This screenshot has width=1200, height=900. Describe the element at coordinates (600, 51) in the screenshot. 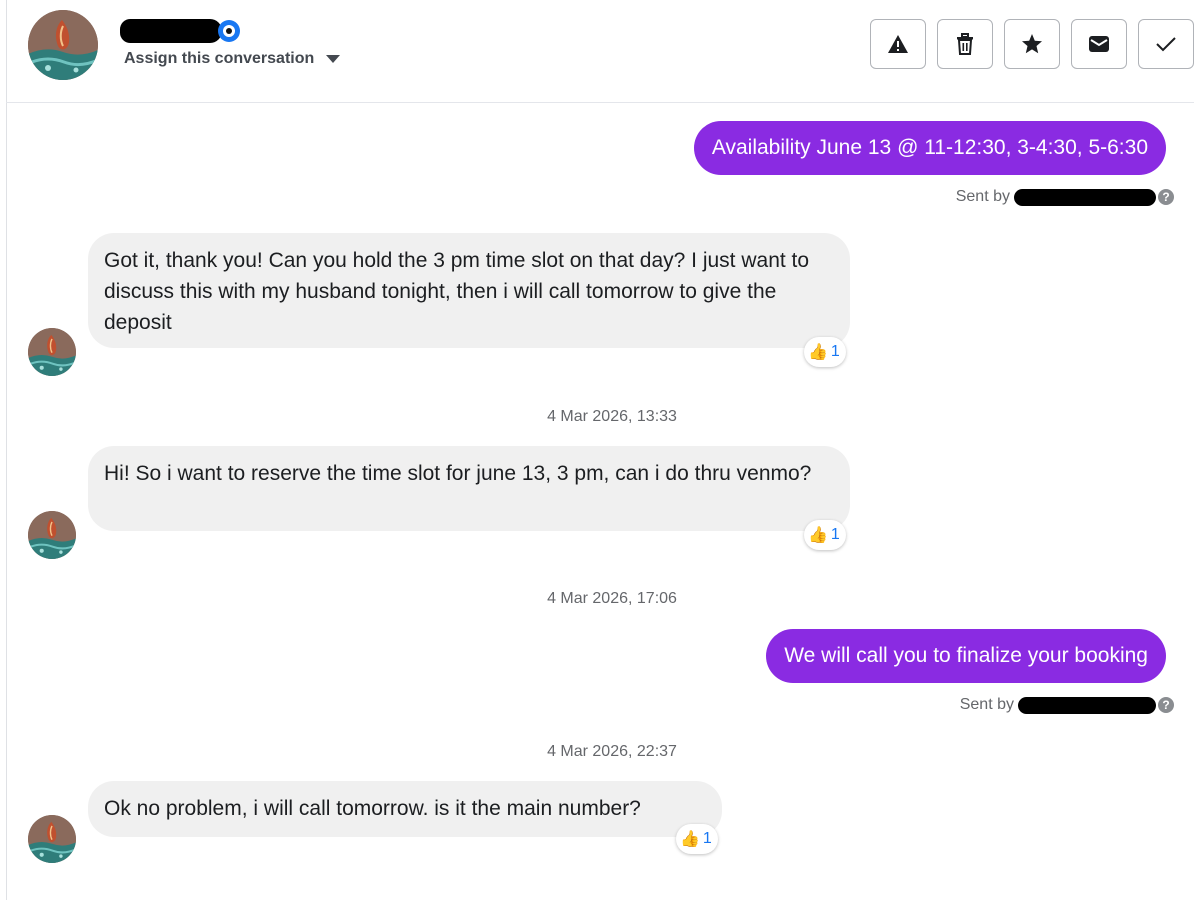

I see `conversation-header: Assign this conversation` at that location.